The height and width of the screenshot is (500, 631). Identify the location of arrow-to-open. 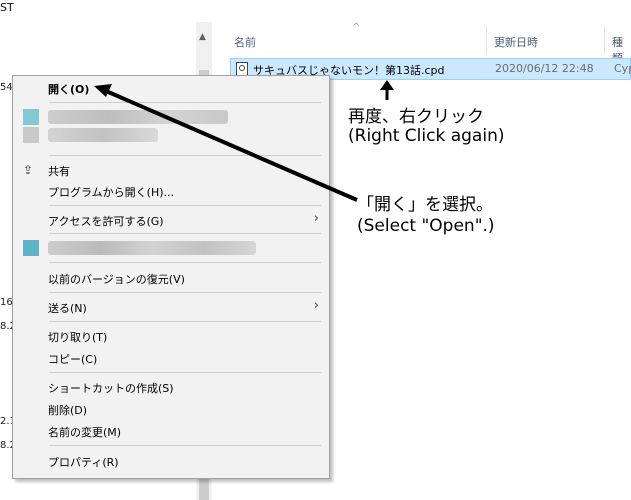
(226, 143).